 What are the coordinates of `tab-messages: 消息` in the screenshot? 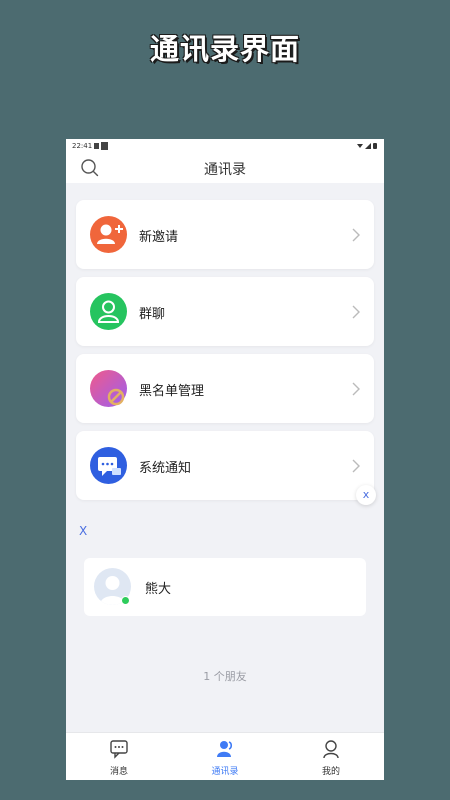 It's located at (119, 756).